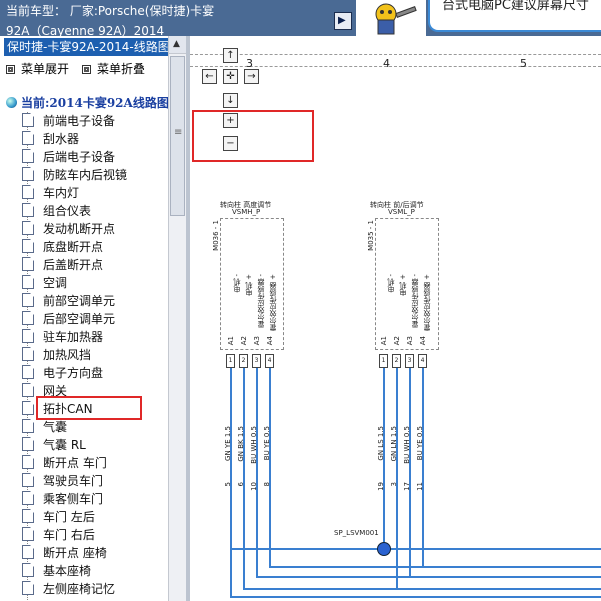  I want to click on tree-item-label: 前部空调单元, so click(79, 301).